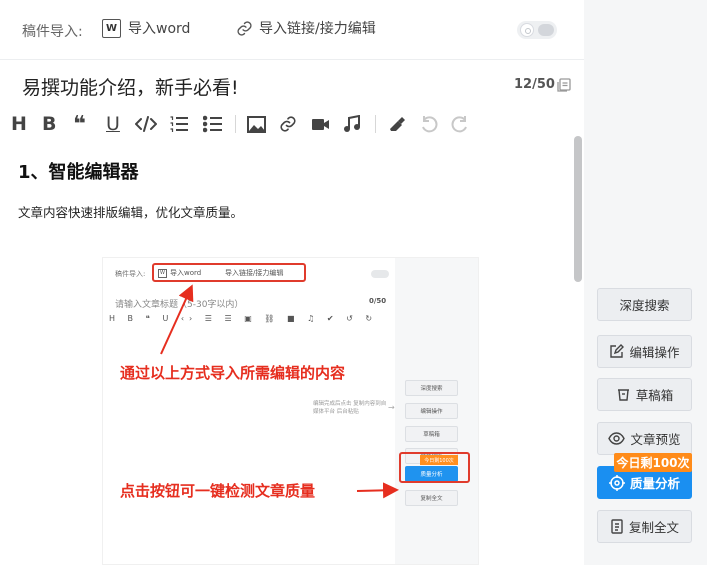 The image size is (707, 565). Describe the element at coordinates (351, 124) in the screenshot. I see `music-icon` at that location.